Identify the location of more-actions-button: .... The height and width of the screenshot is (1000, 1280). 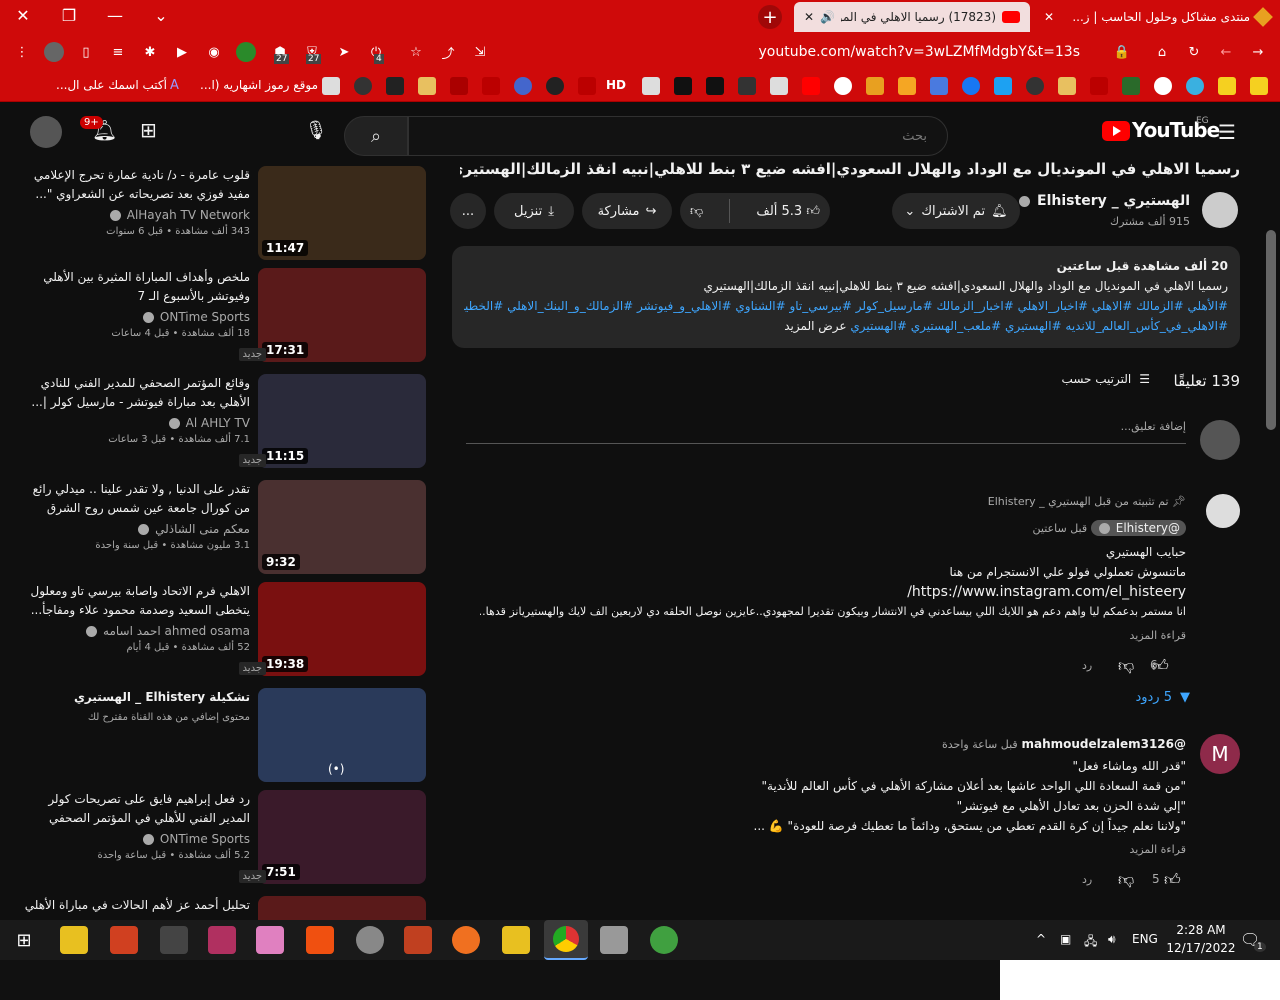
(468, 211).